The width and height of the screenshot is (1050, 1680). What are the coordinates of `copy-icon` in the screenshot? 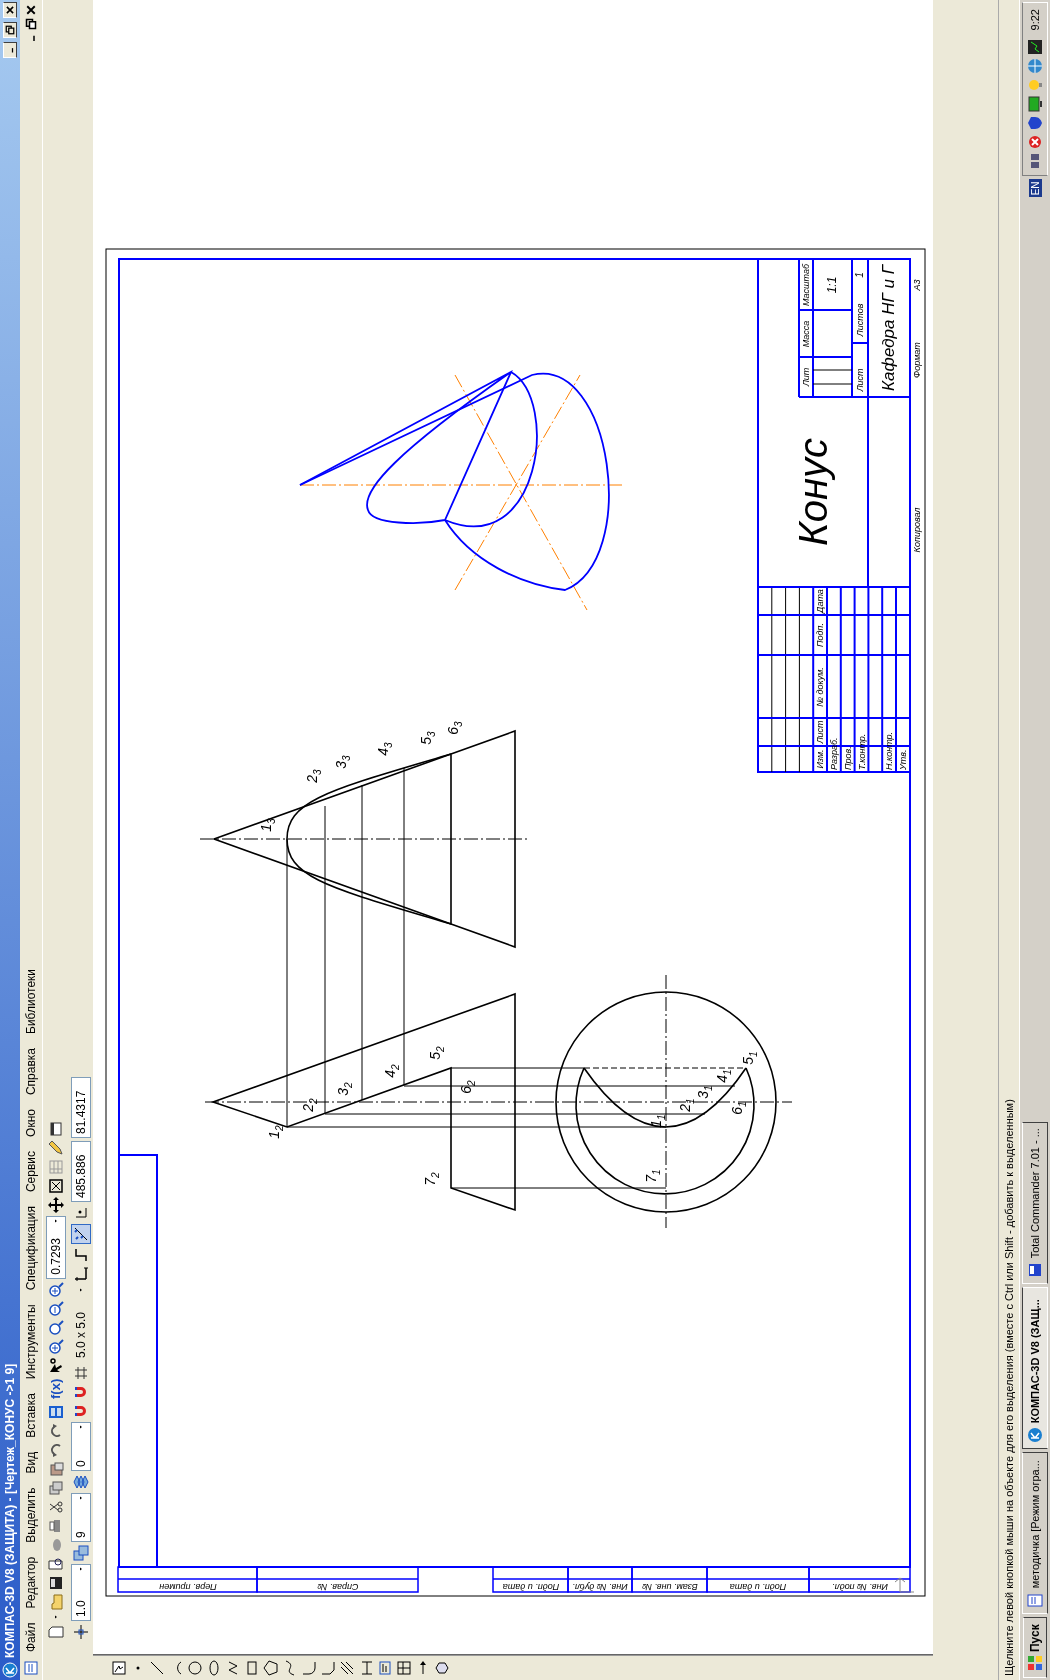 It's located at (55, 1488).